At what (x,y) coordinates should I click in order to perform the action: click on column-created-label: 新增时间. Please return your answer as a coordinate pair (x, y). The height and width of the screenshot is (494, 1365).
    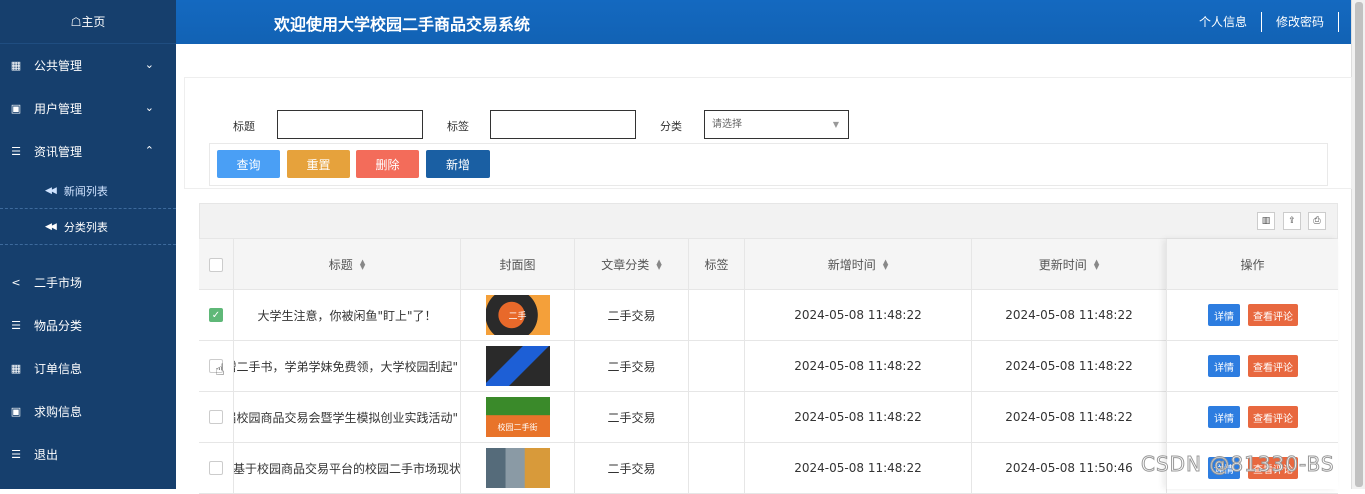
    Looking at the image, I should click on (851, 265).